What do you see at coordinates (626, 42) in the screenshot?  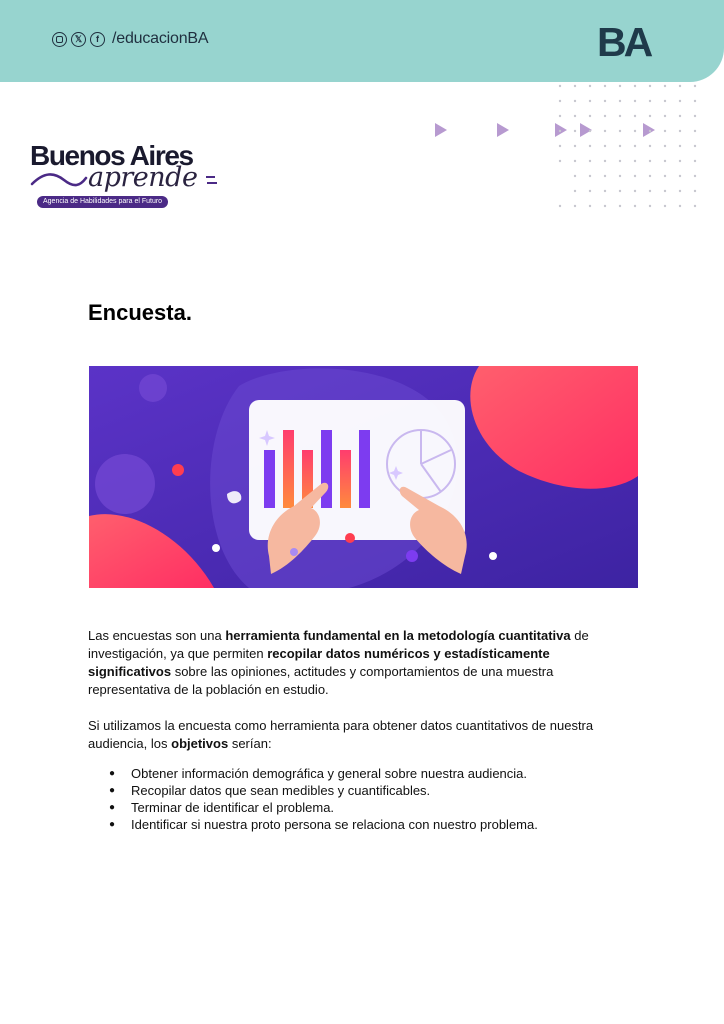 I see `ba-logo: BA` at bounding box center [626, 42].